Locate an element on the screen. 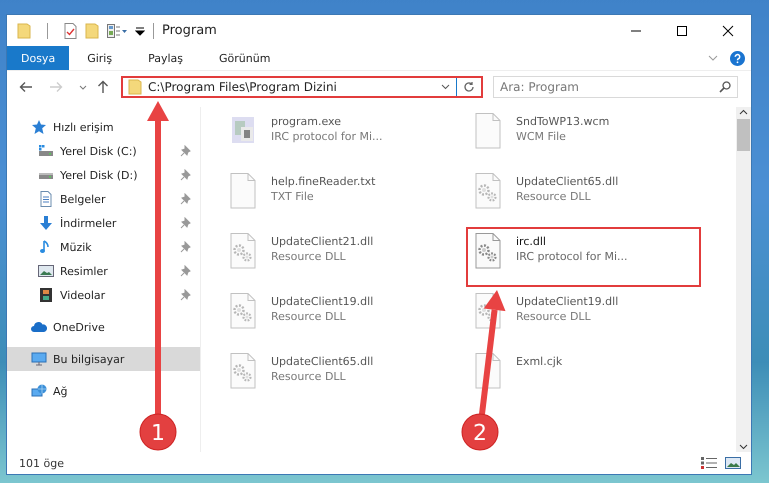 Image resolution: width=769 pixels, height=483 pixels. film-icon is located at coordinates (46, 295).